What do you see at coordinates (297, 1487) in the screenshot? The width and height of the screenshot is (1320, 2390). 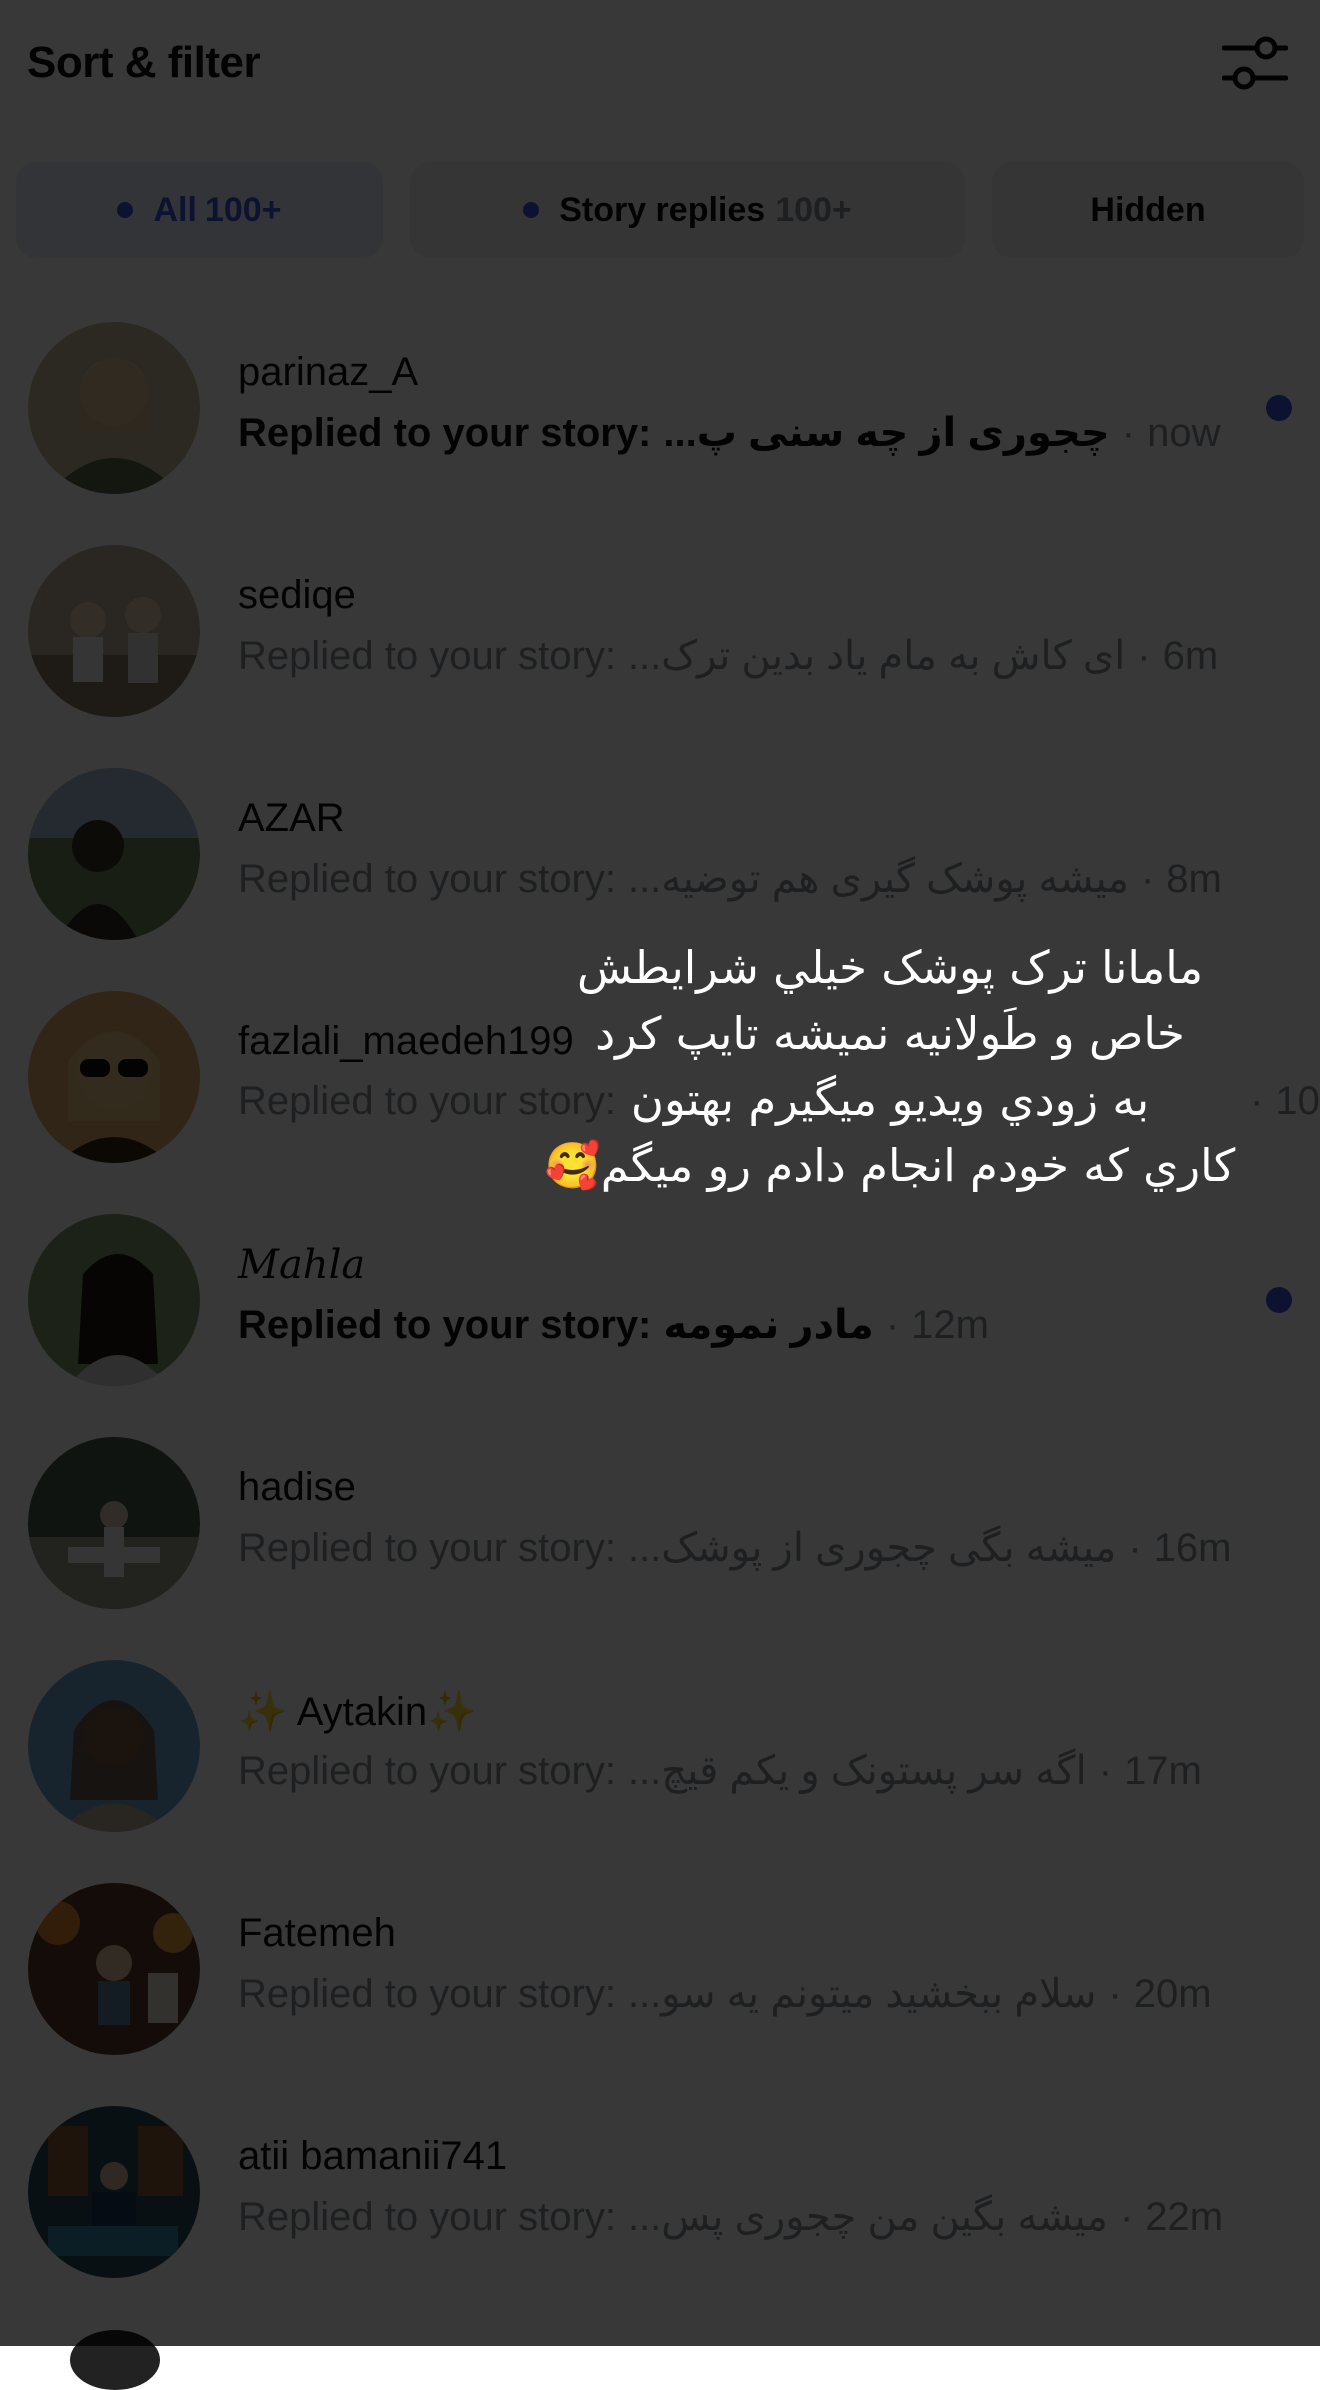 I see `username: hadise` at bounding box center [297, 1487].